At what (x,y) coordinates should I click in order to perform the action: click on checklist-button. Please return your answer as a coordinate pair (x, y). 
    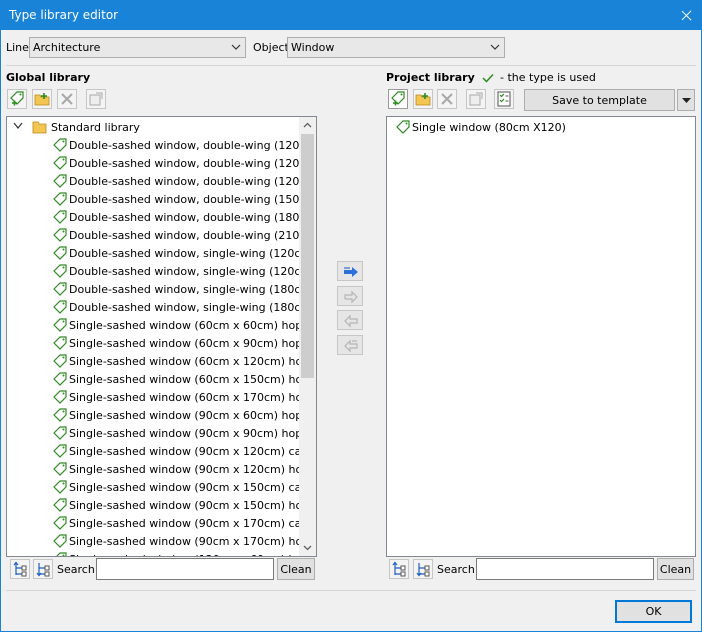
    Looking at the image, I should click on (504, 99).